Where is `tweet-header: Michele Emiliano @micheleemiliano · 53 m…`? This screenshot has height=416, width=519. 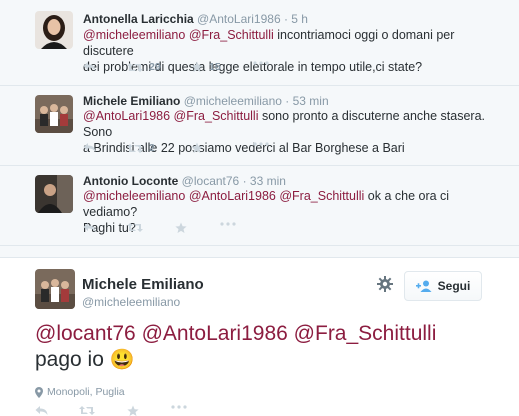 tweet-header: Michele Emiliano @micheleemiliano · 53 m… is located at coordinates (206, 101).